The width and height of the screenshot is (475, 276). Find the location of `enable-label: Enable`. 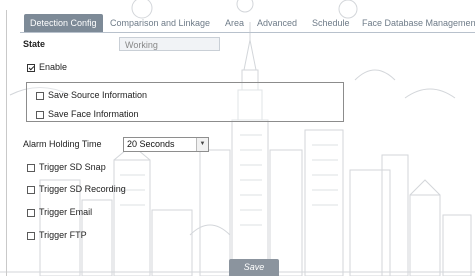

enable-label: Enable is located at coordinates (53, 67).